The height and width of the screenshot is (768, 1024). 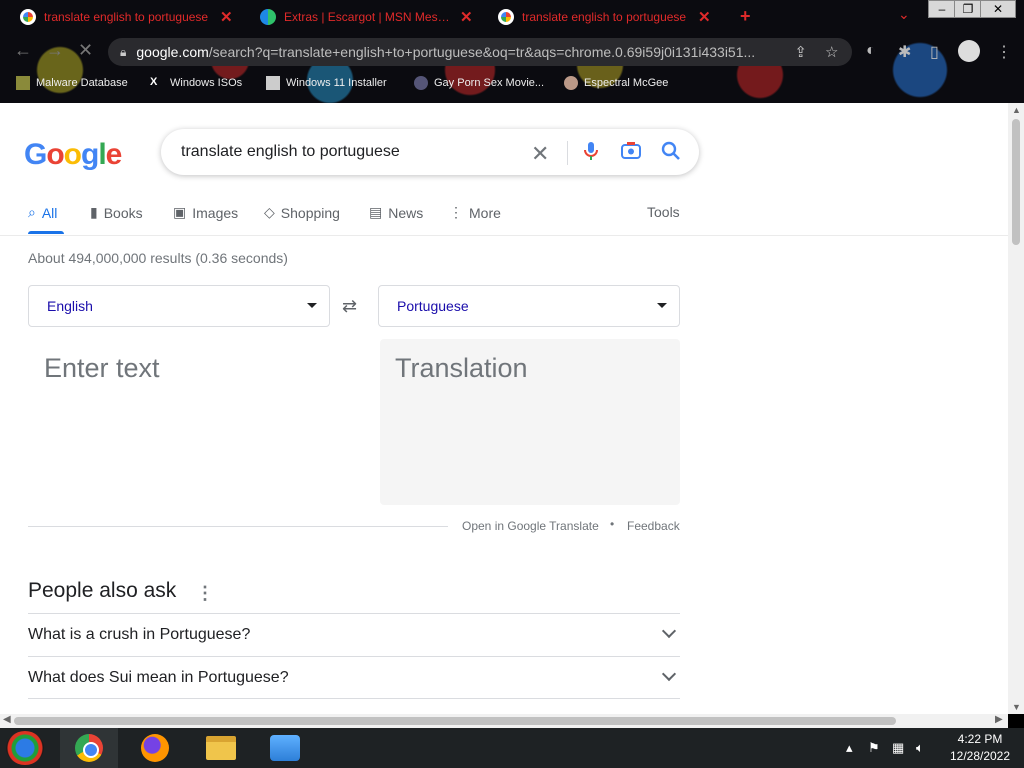 I want to click on explorer-taskbar-button, so click(x=221, y=748).